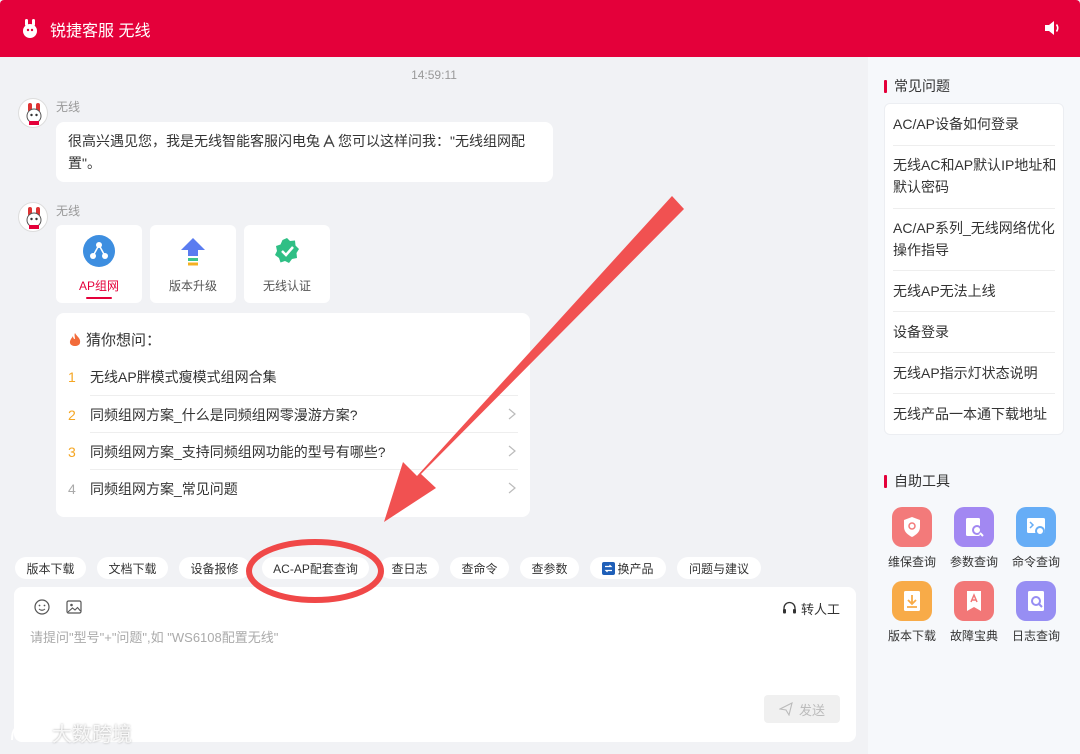 The height and width of the screenshot is (754, 1080). What do you see at coordinates (785, 709) in the screenshot?
I see `send-icon` at bounding box center [785, 709].